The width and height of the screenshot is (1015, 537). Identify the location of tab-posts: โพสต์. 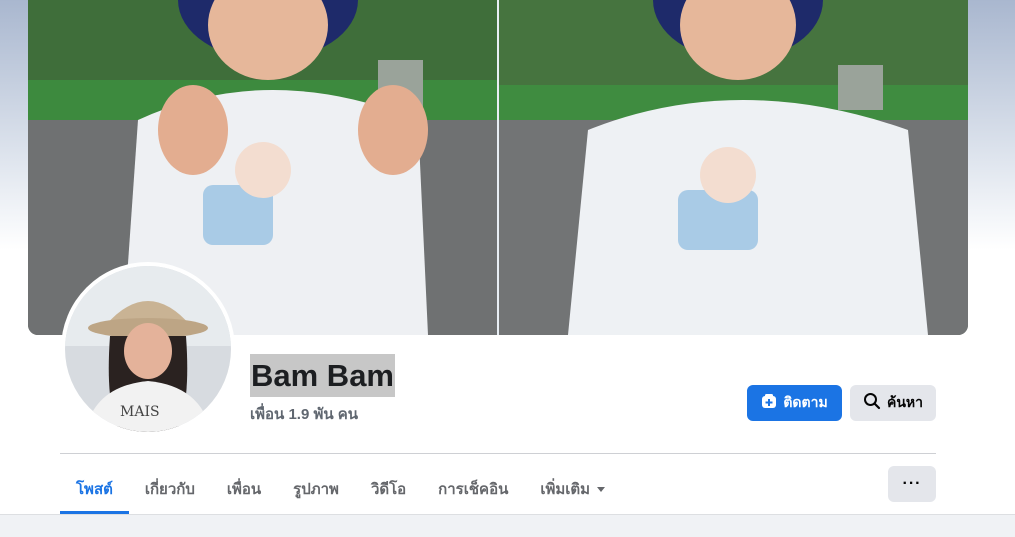
(94, 488).